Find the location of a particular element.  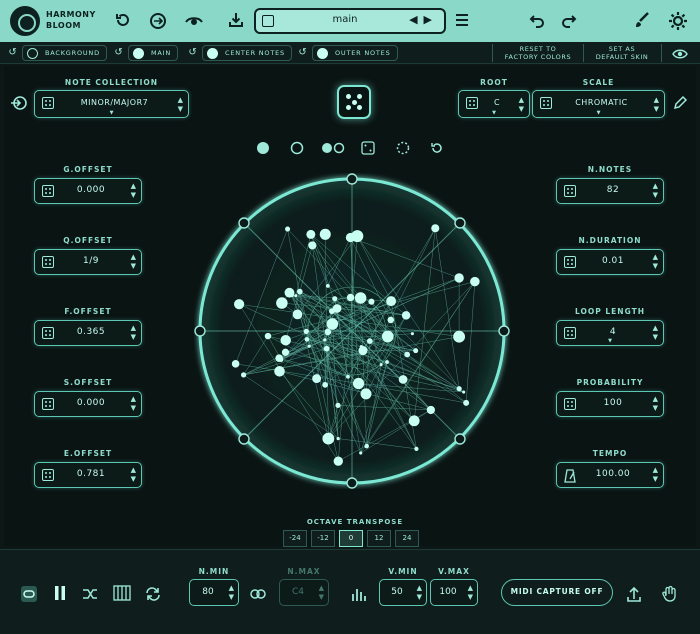

tempo-field: 100.00 ▲ ▼ is located at coordinates (610, 475).